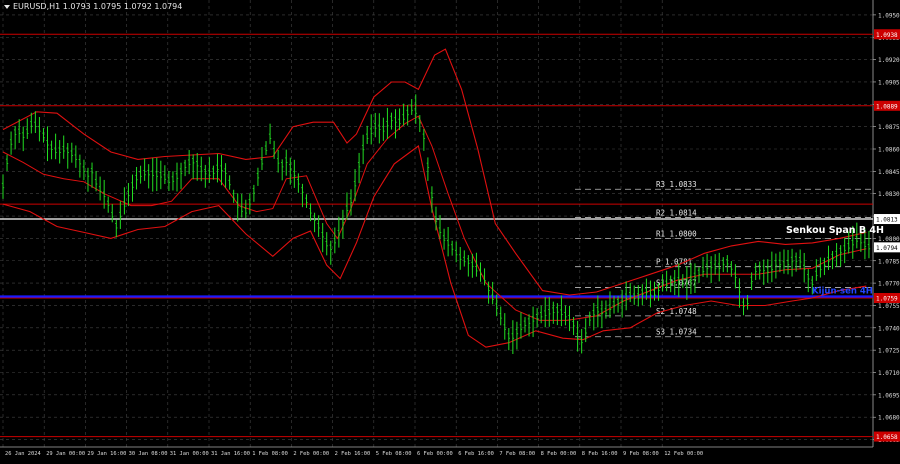 The height and width of the screenshot is (464, 900). I want to click on y-tick-label: 1.0695, so click(889, 395).